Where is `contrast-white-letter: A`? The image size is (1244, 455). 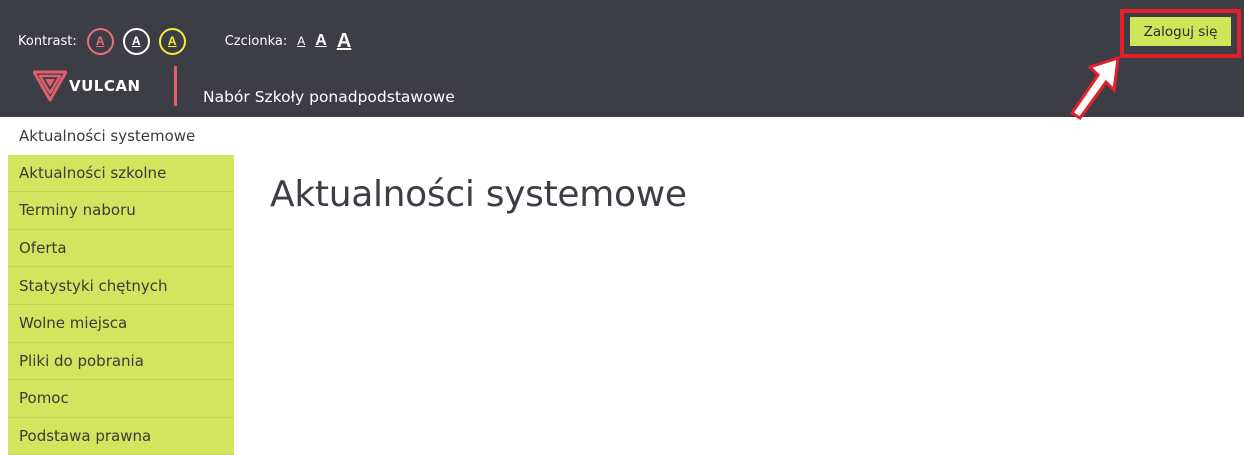 contrast-white-letter: A is located at coordinates (136, 41).